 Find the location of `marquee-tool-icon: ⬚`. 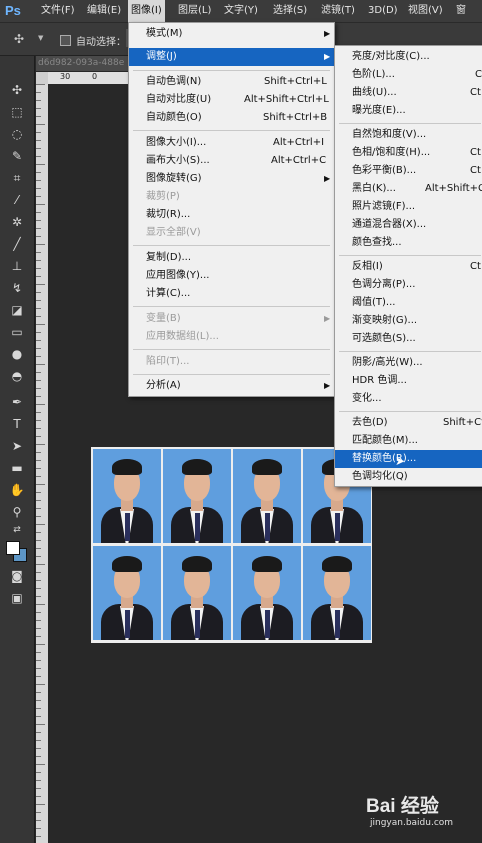

marquee-tool-icon: ⬚ is located at coordinates (17, 112).